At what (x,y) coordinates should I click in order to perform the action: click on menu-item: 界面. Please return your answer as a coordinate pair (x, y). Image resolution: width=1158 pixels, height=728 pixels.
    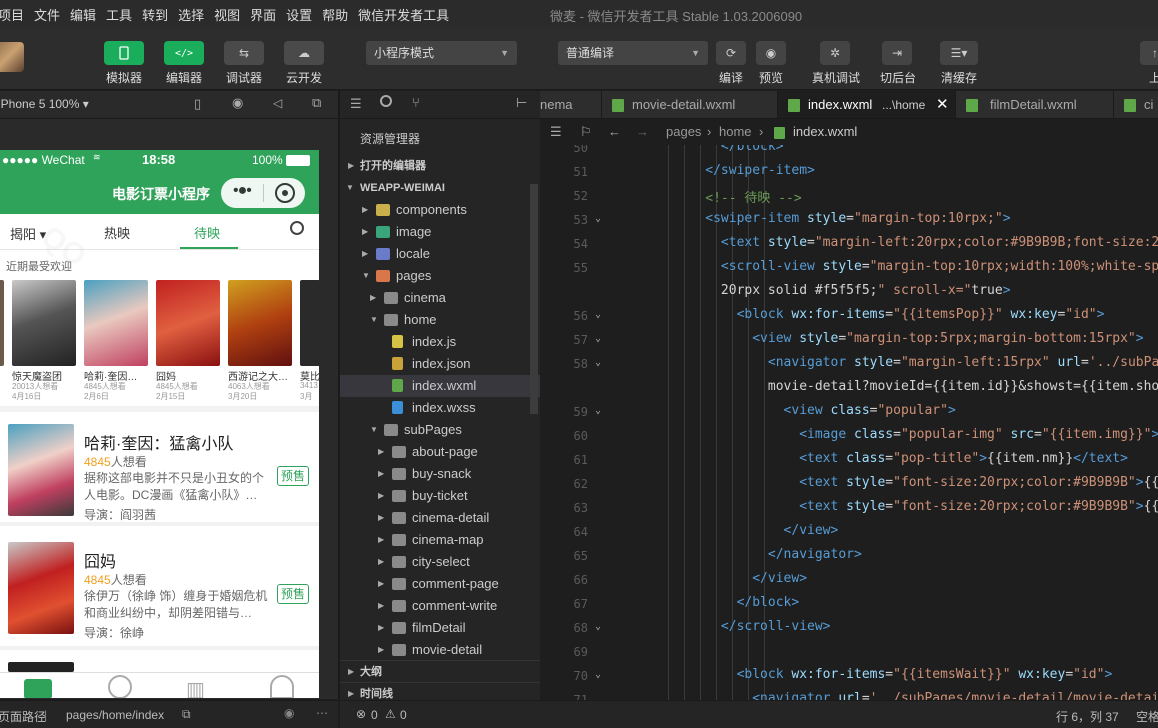
    Looking at the image, I should click on (263, 14).